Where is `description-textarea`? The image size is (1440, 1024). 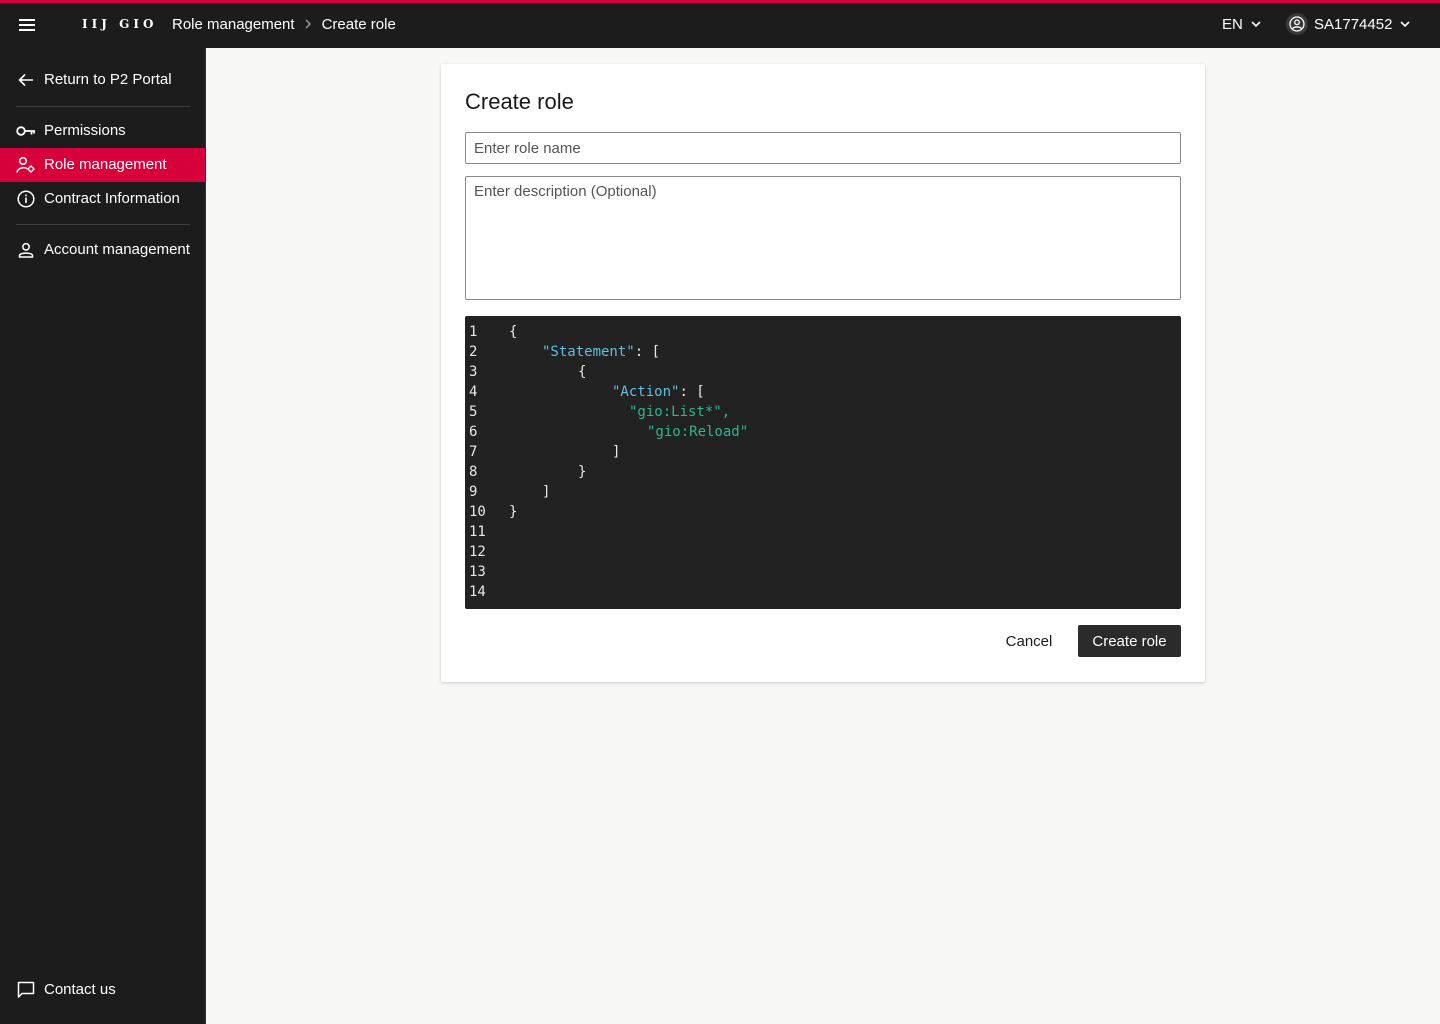
description-textarea is located at coordinates (823, 238).